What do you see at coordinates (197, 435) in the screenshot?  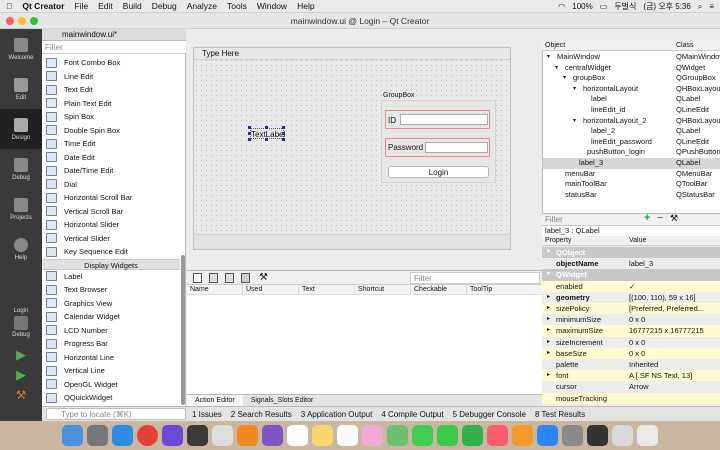 I see `photo-booth-icon` at bounding box center [197, 435].